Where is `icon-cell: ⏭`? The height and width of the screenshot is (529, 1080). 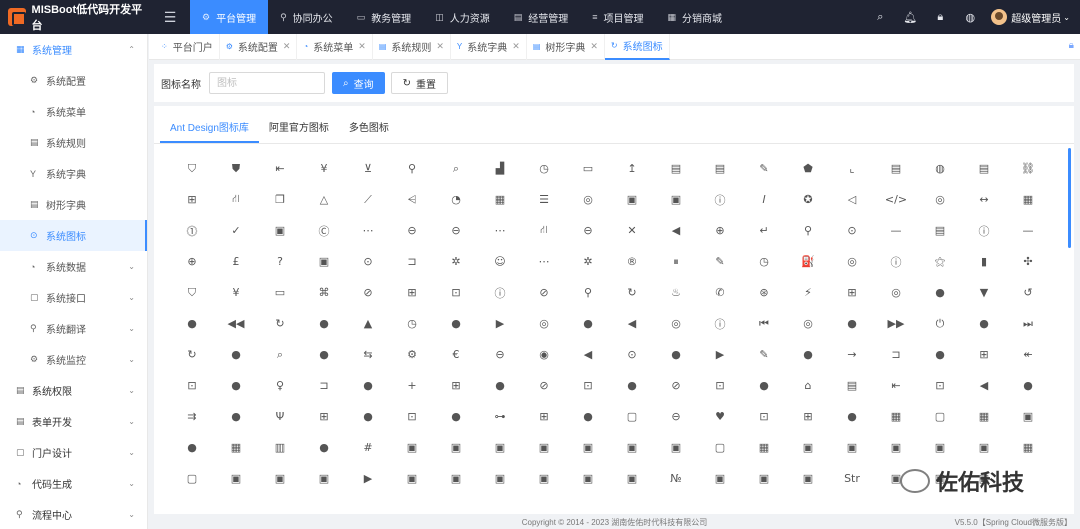 icon-cell: ⏭ is located at coordinates (1028, 323).